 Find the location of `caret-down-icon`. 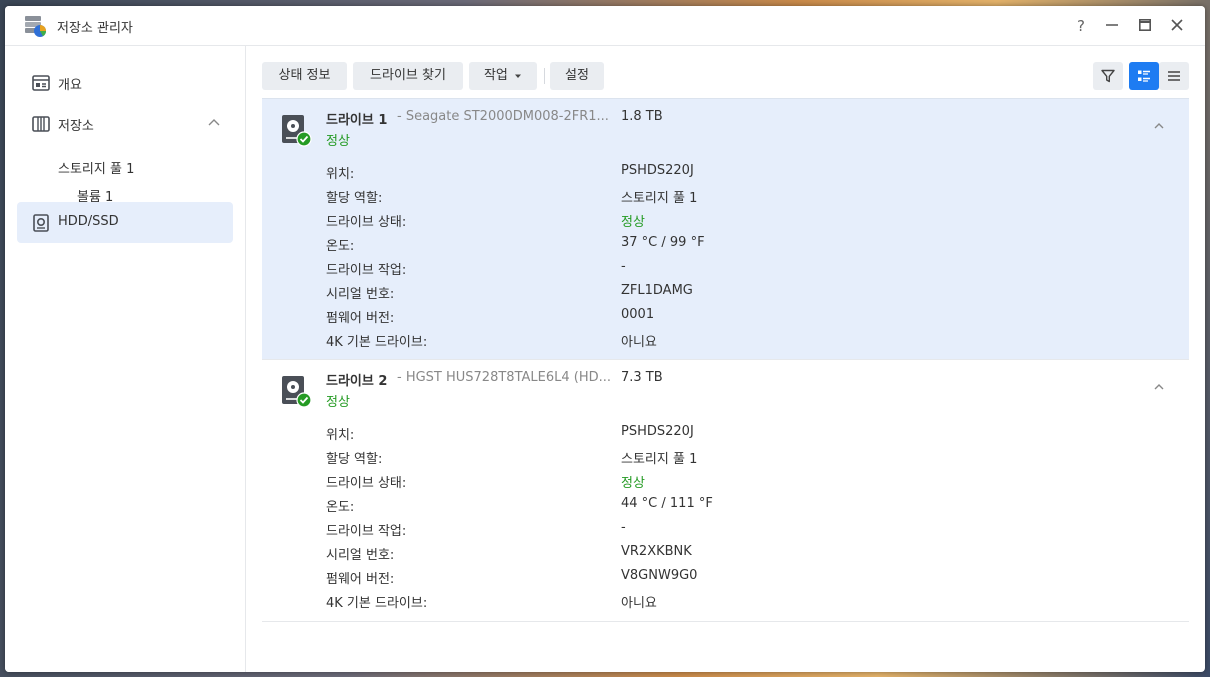

caret-down-icon is located at coordinates (518, 76).